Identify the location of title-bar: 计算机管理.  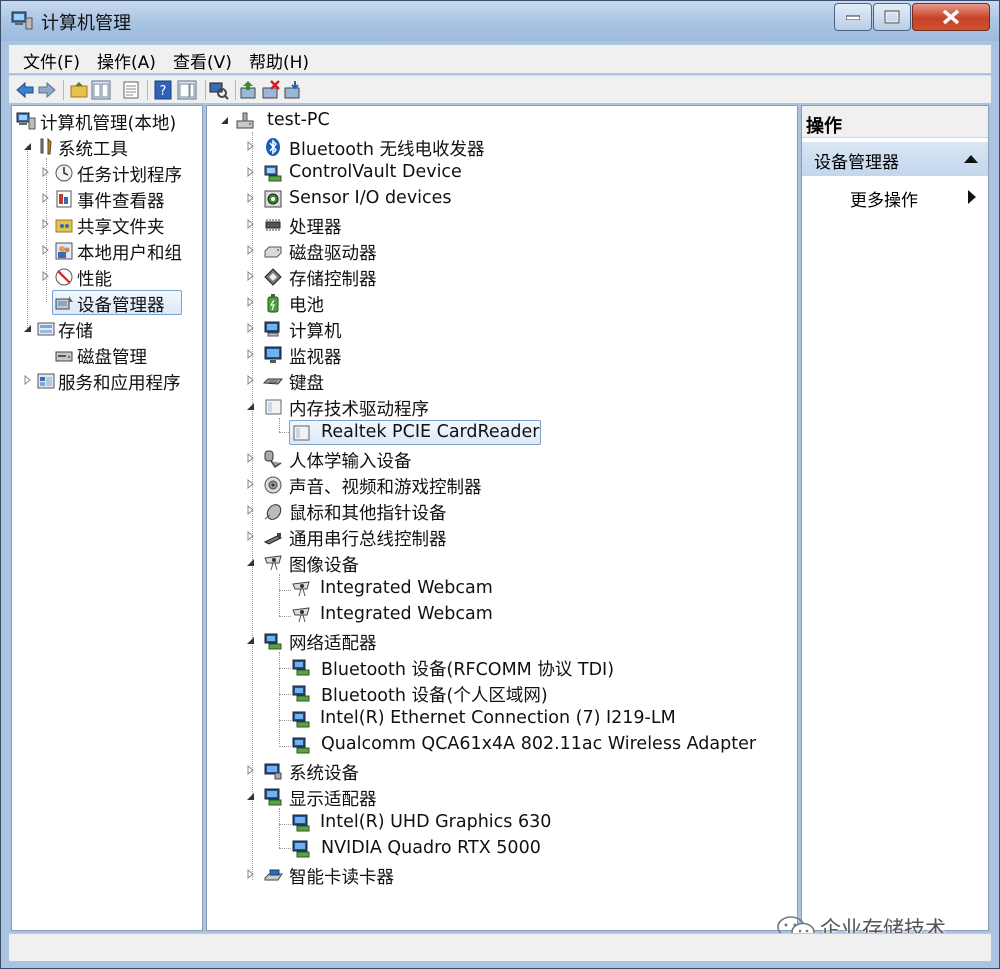
(500, 21).